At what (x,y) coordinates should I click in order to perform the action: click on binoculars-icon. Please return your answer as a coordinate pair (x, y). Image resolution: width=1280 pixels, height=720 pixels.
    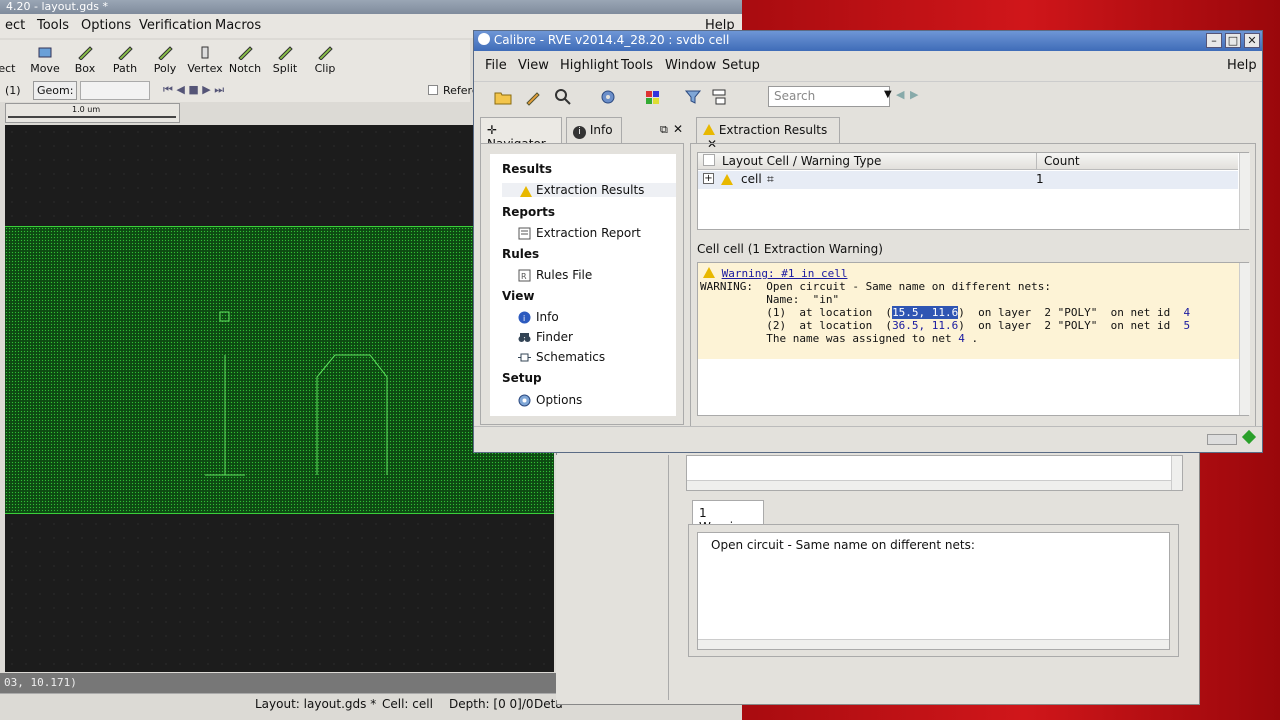
    Looking at the image, I should click on (524, 337).